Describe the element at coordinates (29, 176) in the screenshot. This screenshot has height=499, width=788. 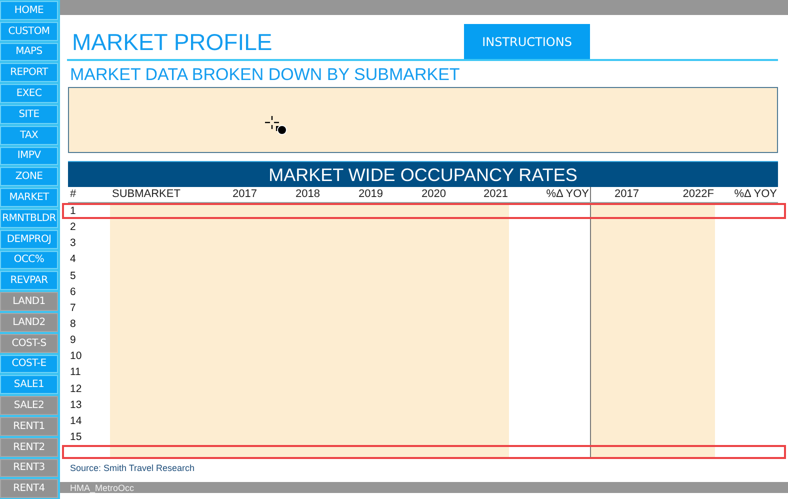
I see `nav-button: ZONE` at that location.